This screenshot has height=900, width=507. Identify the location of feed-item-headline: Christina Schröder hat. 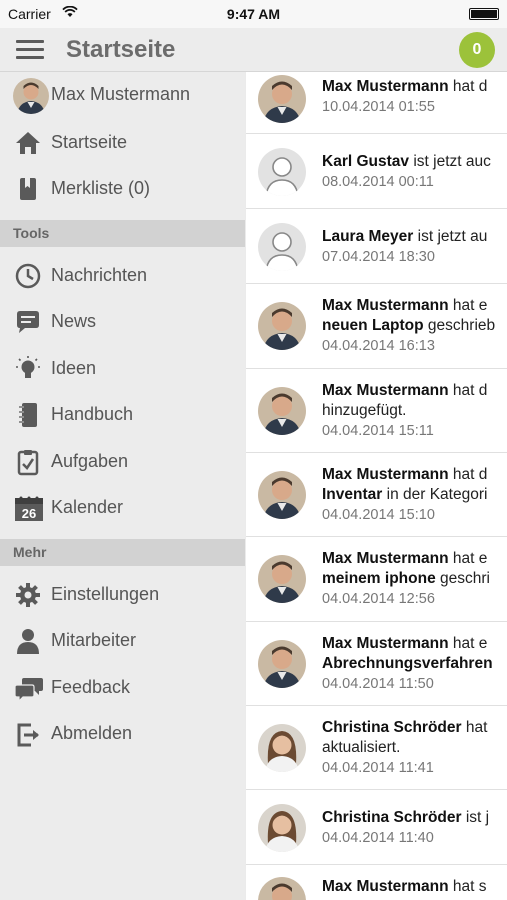
(414, 728).